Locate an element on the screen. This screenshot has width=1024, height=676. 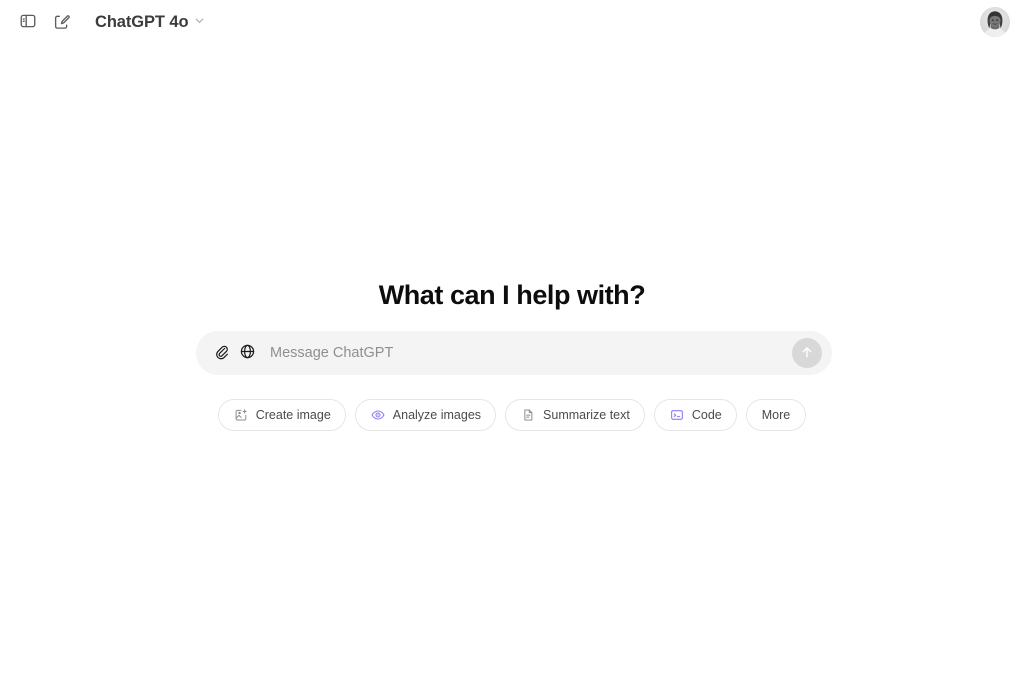
new-chat-button is located at coordinates (62, 22).